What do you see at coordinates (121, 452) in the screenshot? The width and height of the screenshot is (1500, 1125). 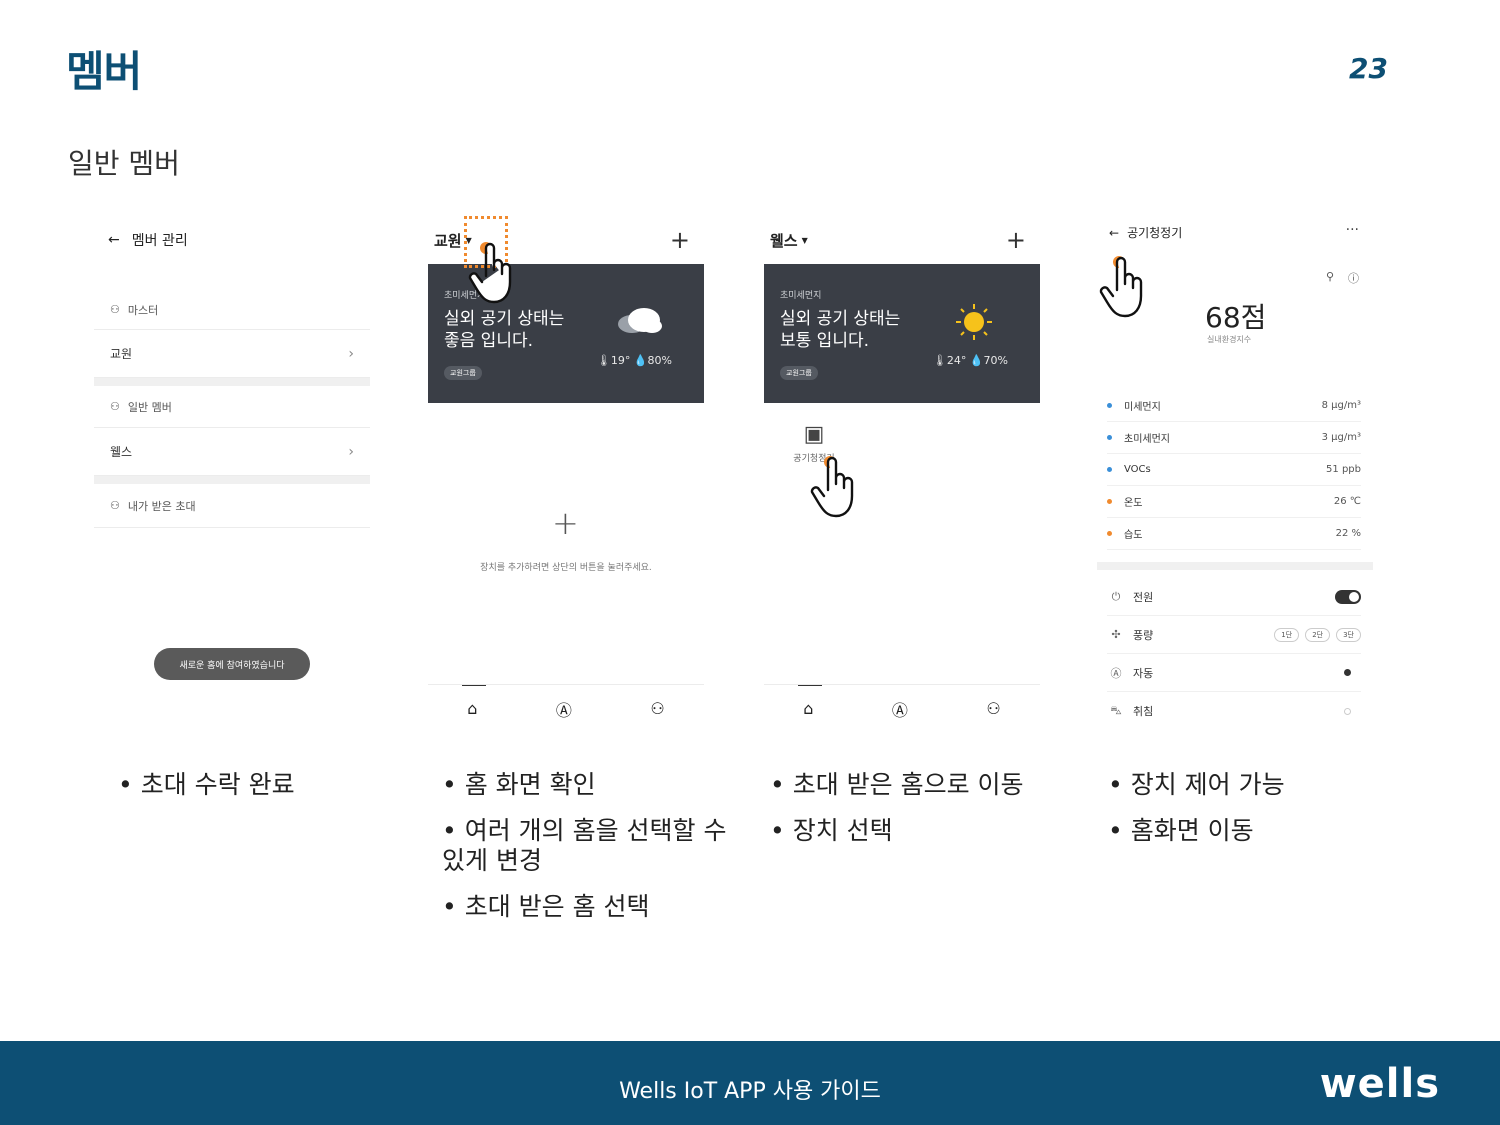 I see `home-label: 웰스` at bounding box center [121, 452].